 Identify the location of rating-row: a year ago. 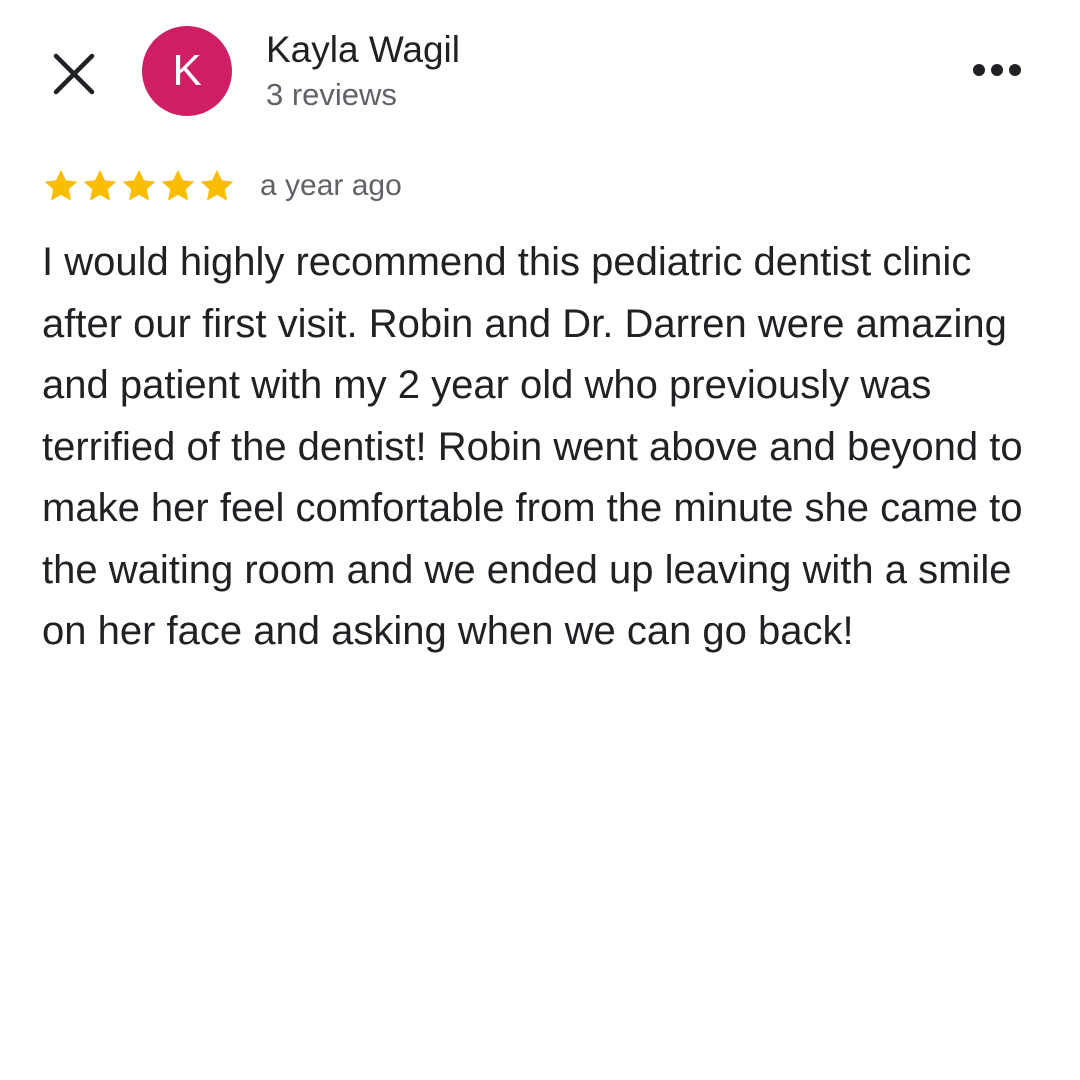
(222, 186).